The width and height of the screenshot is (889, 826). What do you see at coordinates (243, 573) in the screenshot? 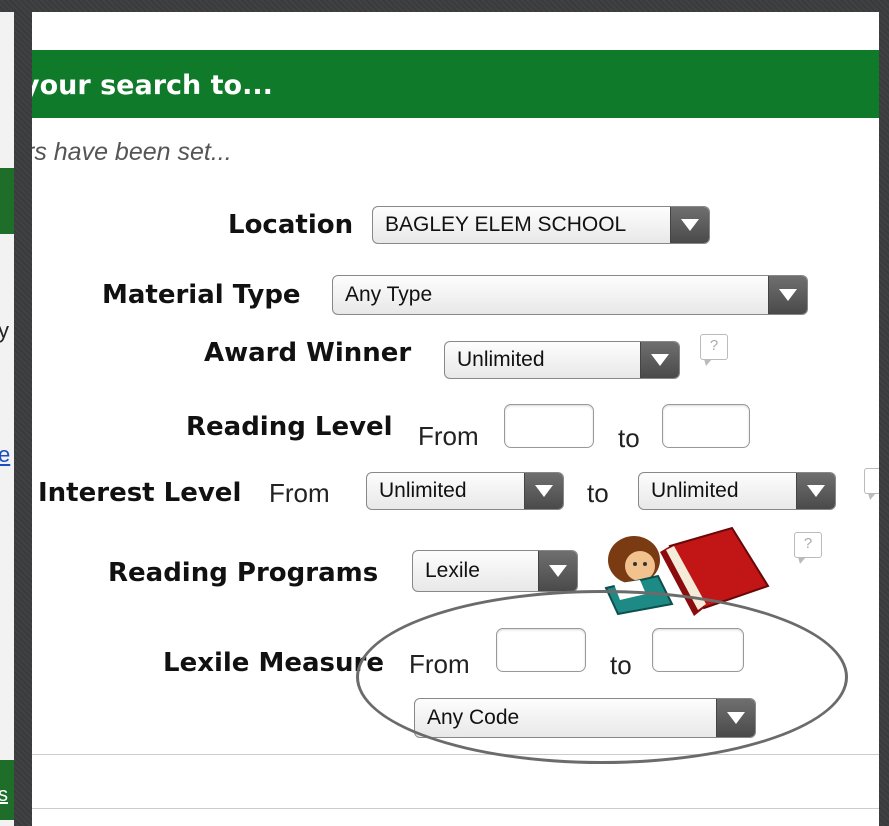
I see `reading-programs-label: Reading Programs` at bounding box center [243, 573].